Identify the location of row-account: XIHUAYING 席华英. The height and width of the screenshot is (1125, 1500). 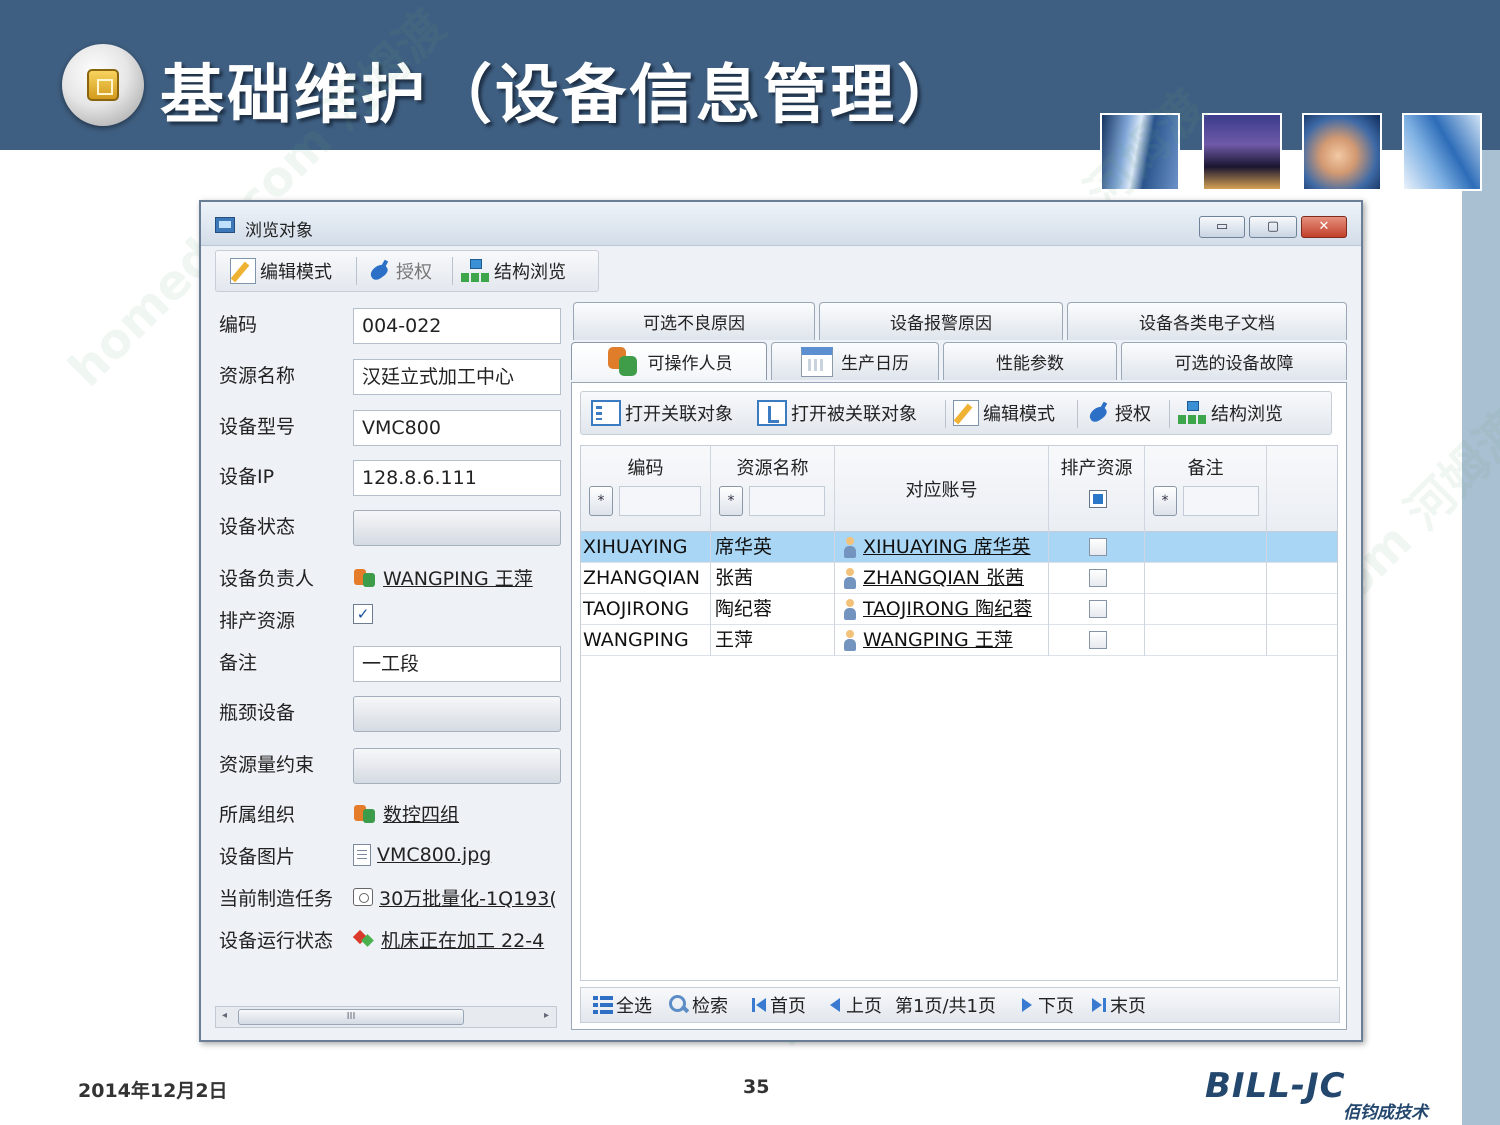
(947, 547).